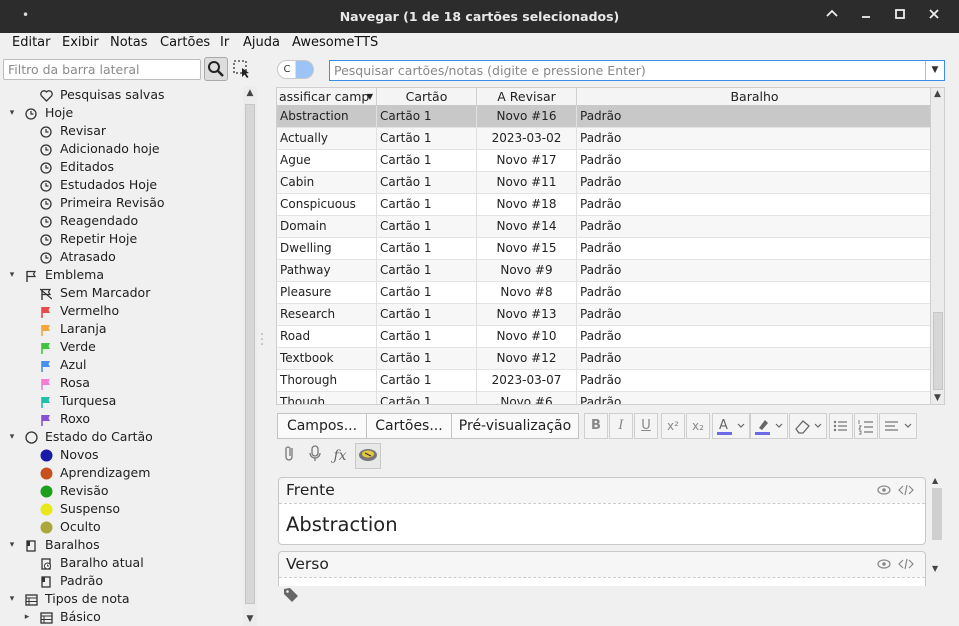 This screenshot has width=959, height=626. I want to click on highlight-color-button, so click(769, 426).